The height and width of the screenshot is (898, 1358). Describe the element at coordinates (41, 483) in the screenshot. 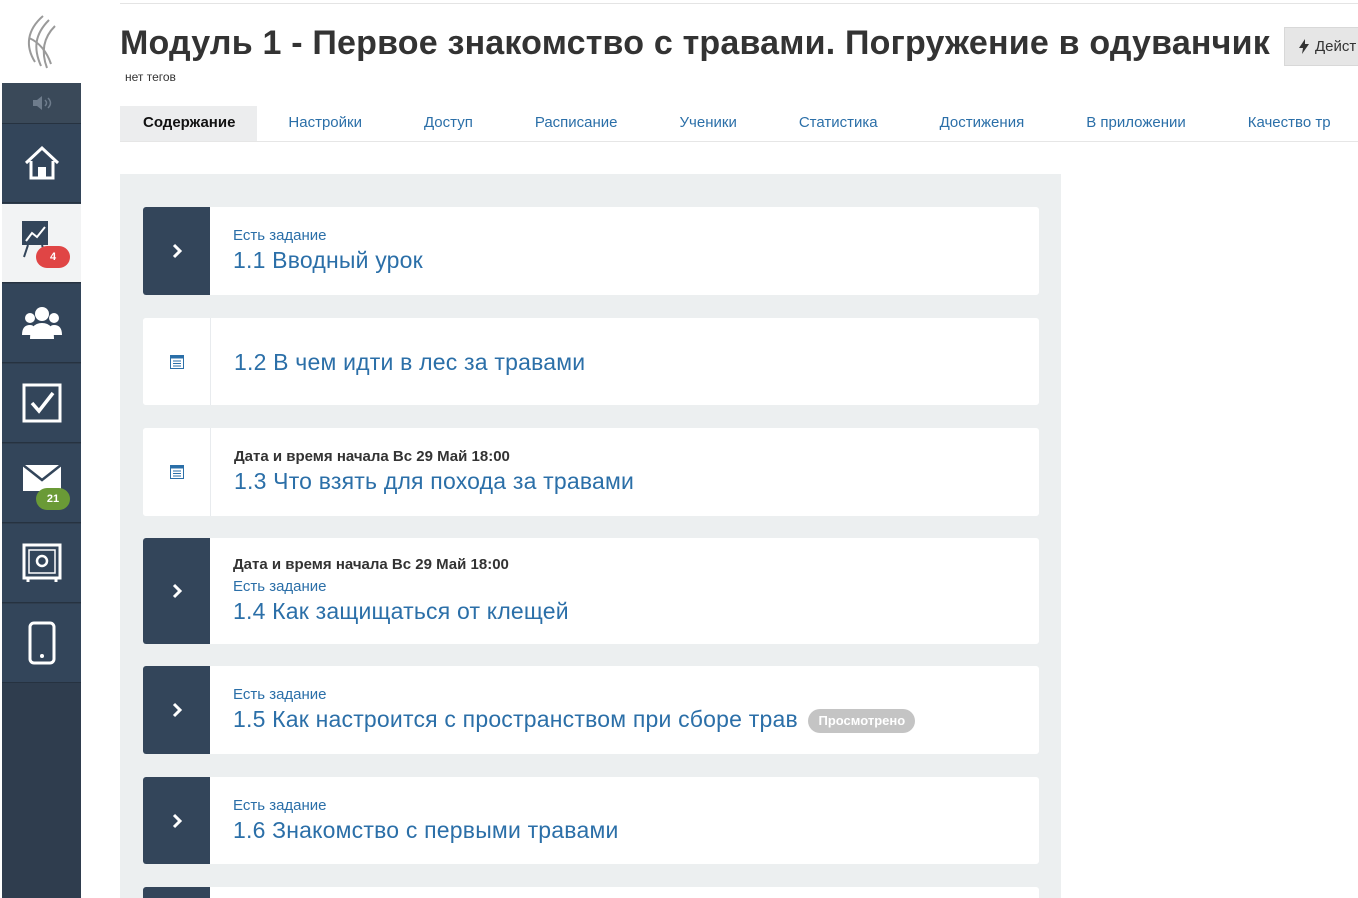

I see `sidebar-item-messages: 21` at that location.